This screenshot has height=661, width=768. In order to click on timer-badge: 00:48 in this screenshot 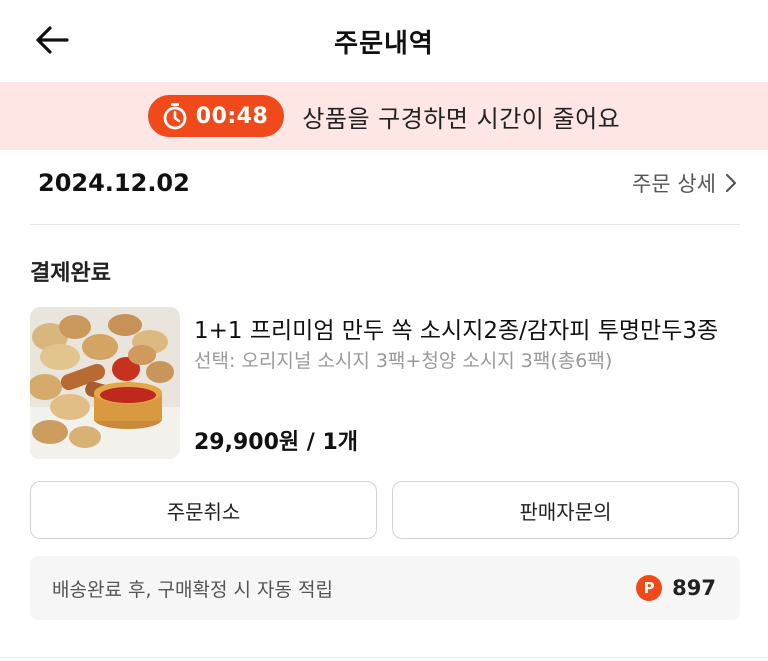, I will do `click(216, 116)`.